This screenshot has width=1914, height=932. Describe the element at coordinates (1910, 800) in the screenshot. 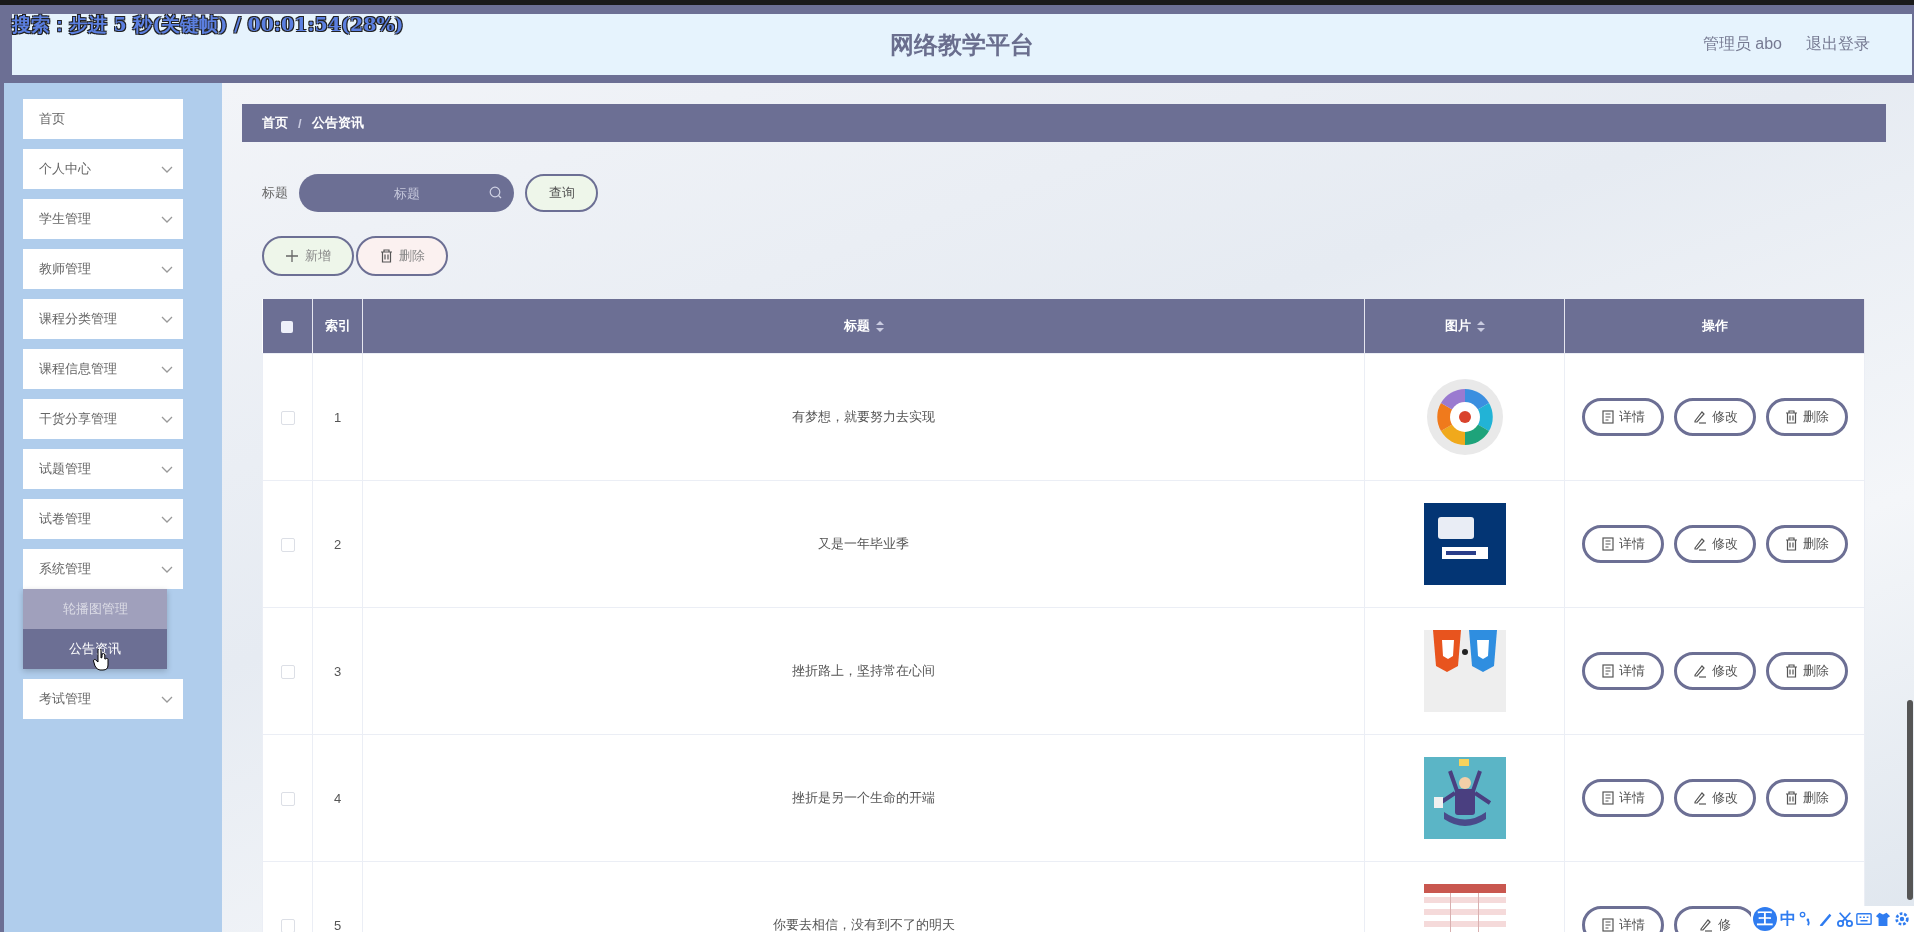

I see `scrollbar-thumb` at that location.